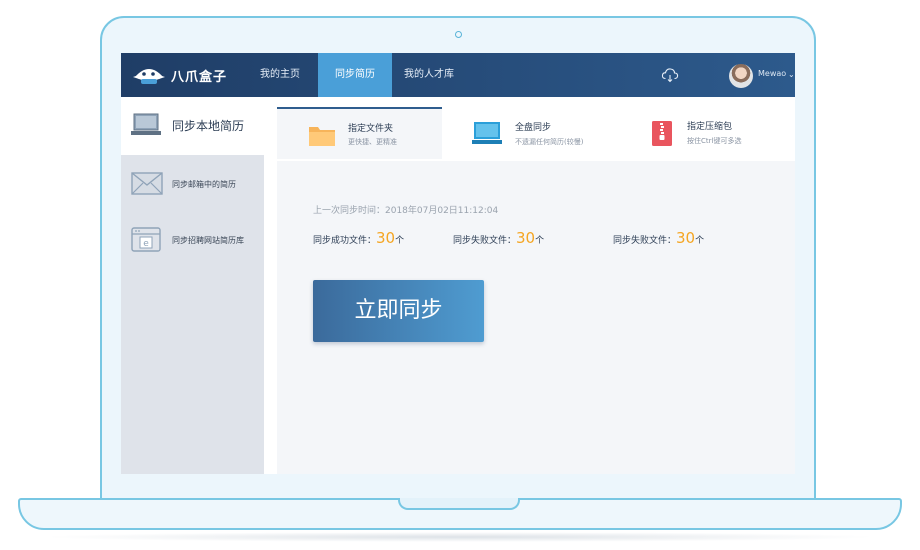 The height and width of the screenshot is (550, 920). What do you see at coordinates (208, 126) in the screenshot?
I see `sidebar-item-label: 同步本地简历` at bounding box center [208, 126].